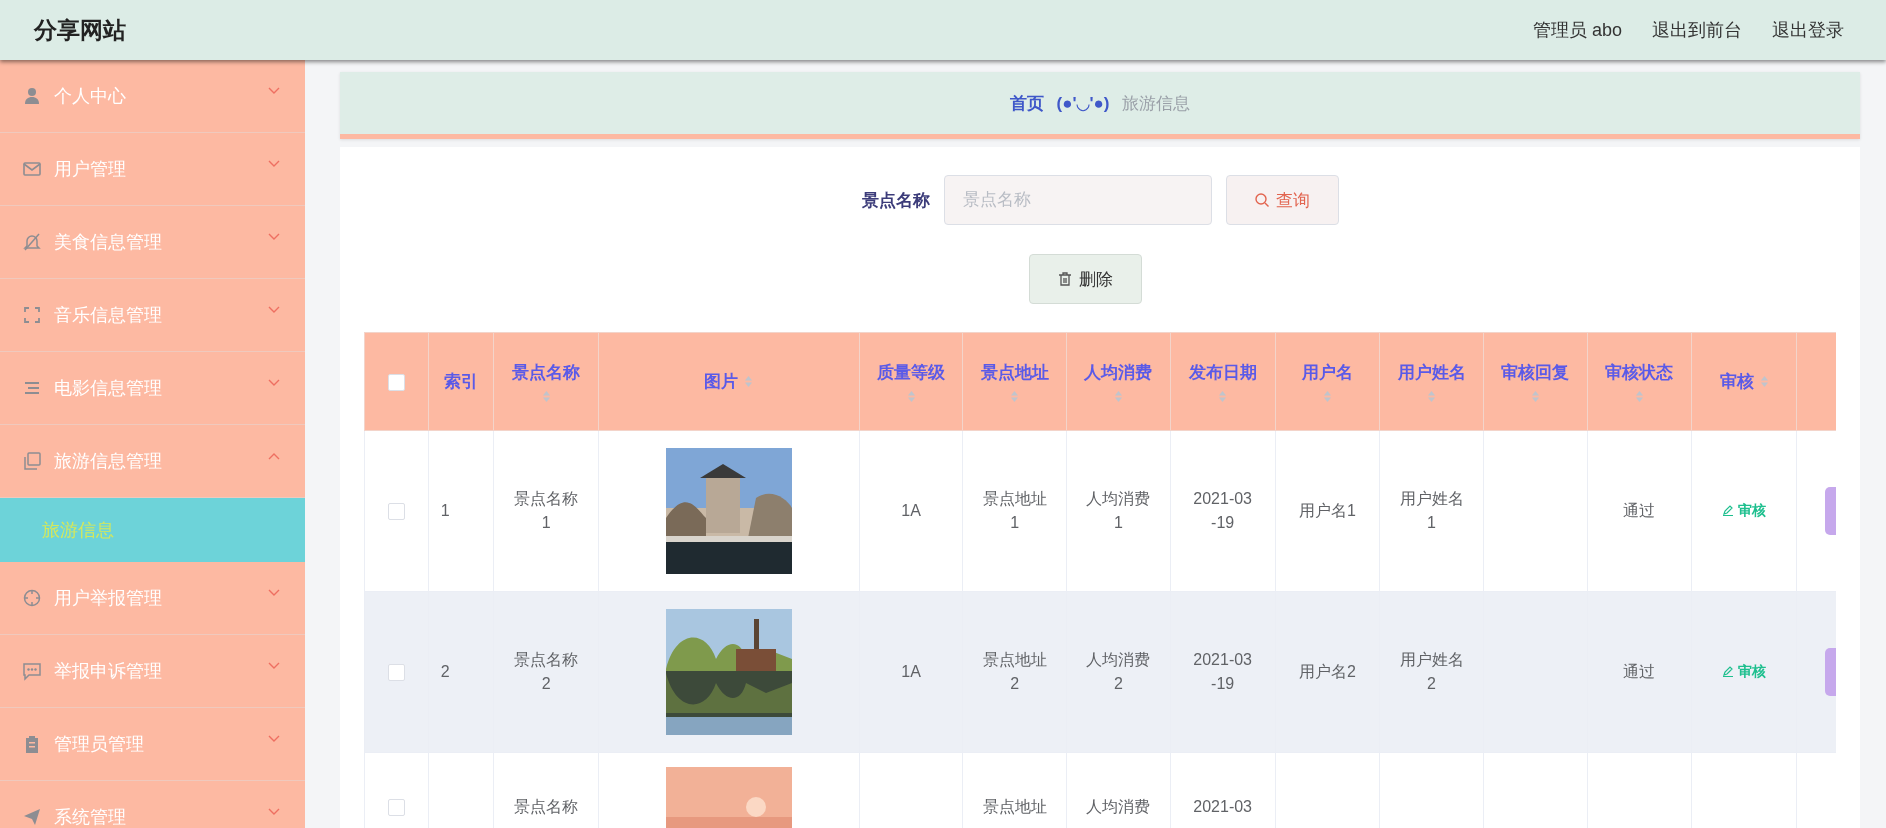 This screenshot has width=1886, height=828. What do you see at coordinates (445, 671) in the screenshot?
I see `table-cell: 2` at bounding box center [445, 671].